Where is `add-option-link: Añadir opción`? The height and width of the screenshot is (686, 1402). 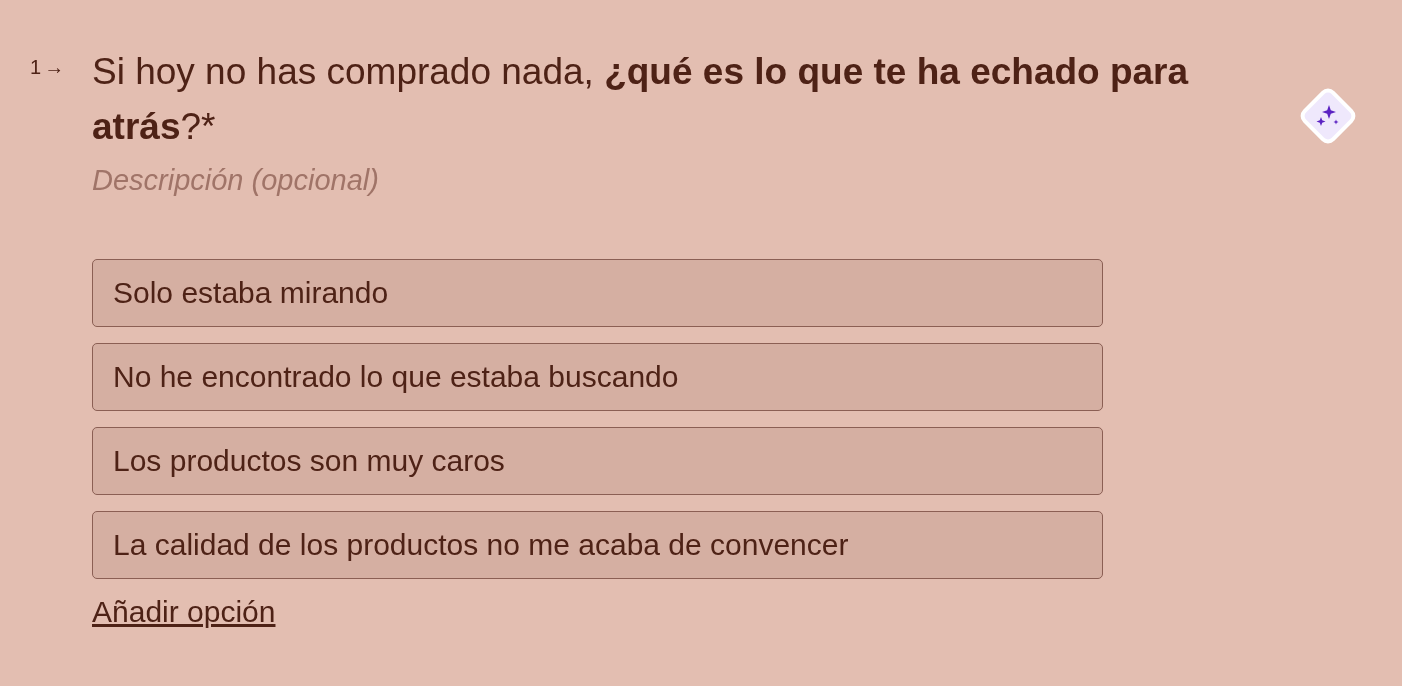 add-option-link: Añadir opción is located at coordinates (184, 612).